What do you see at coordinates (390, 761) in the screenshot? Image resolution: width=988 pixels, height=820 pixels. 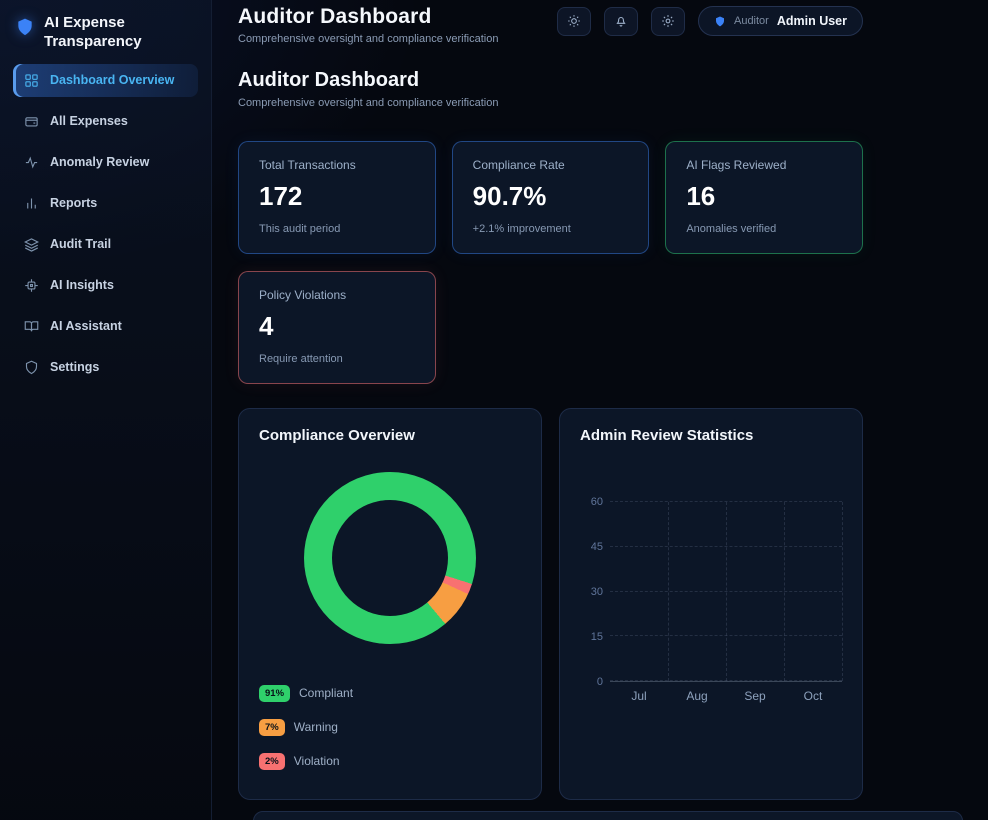 I see `legend-item-violation: 2% Violation` at bounding box center [390, 761].